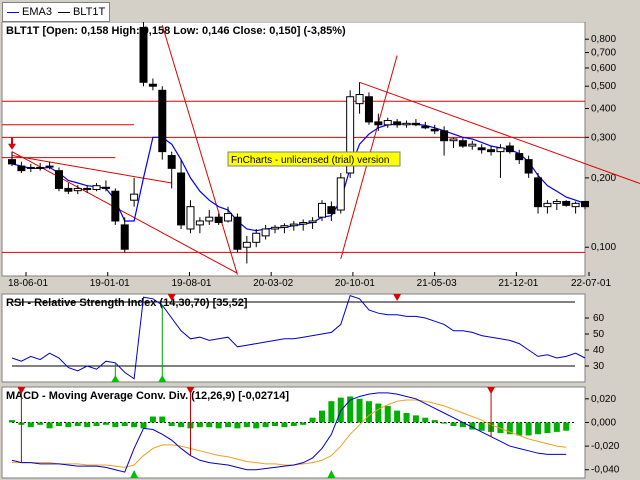 The width and height of the screenshot is (640, 480). I want to click on price-ytick-label: 0,500, so click(603, 86).